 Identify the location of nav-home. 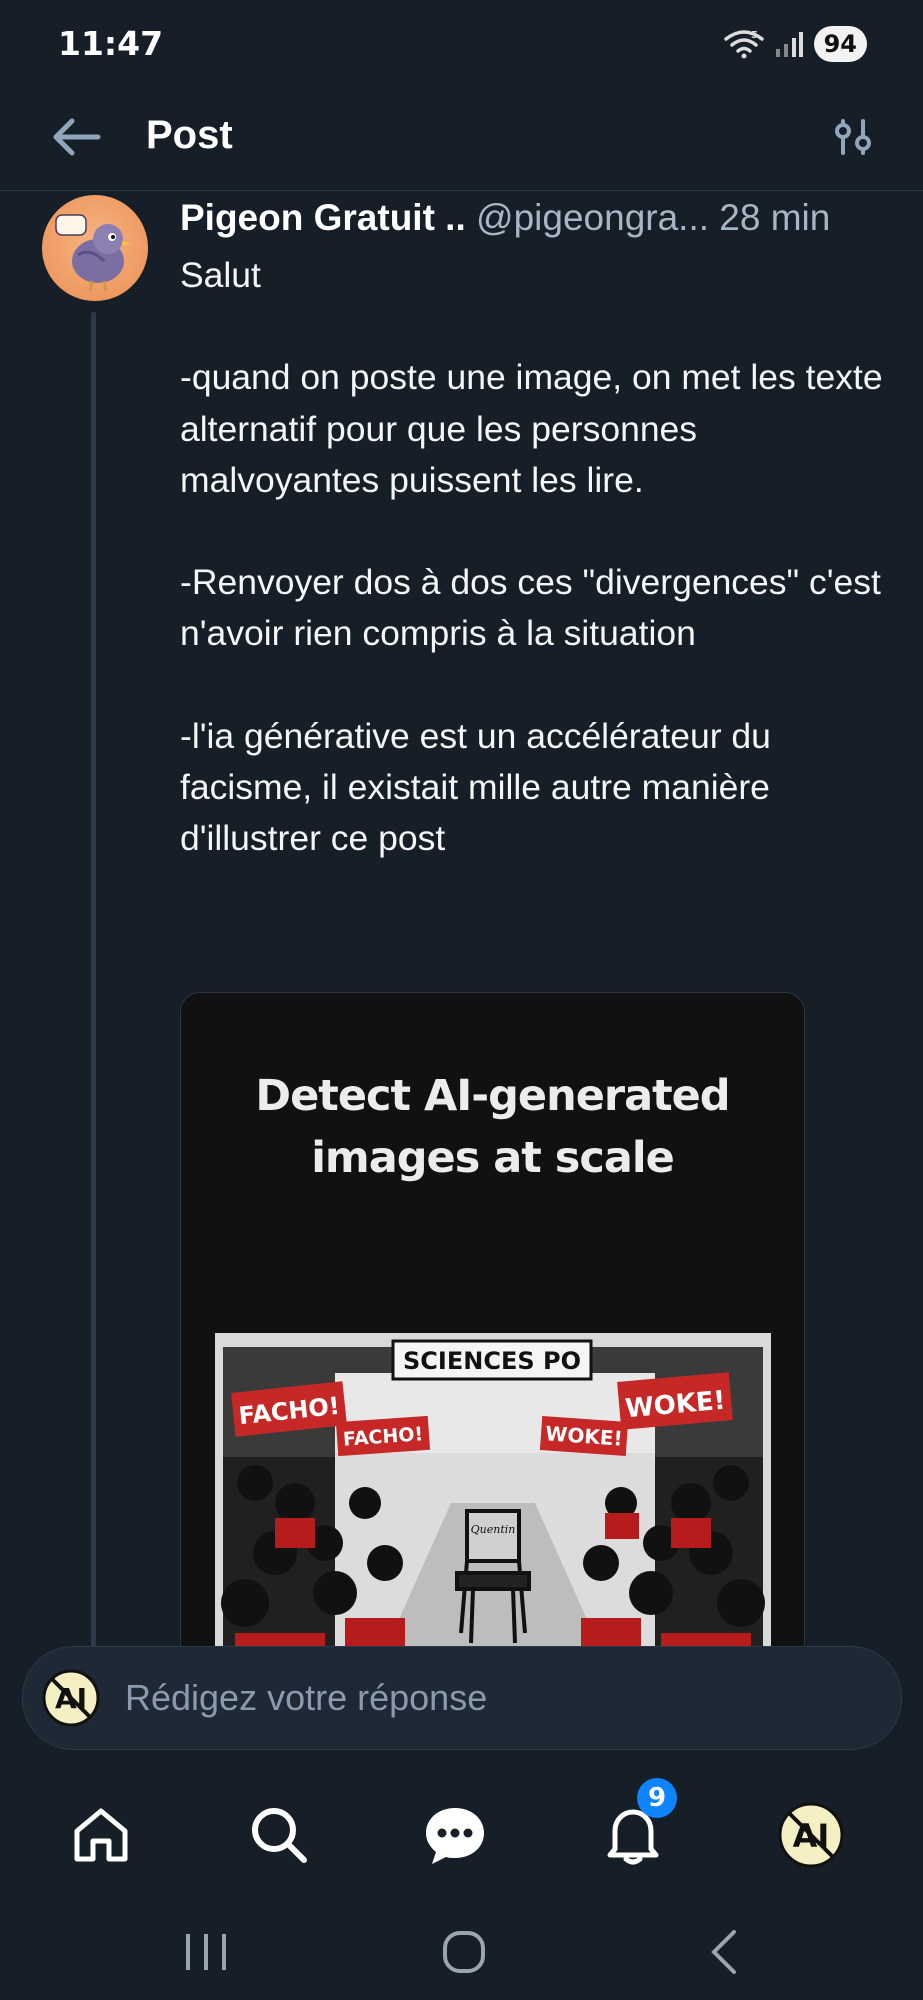
(101, 1835).